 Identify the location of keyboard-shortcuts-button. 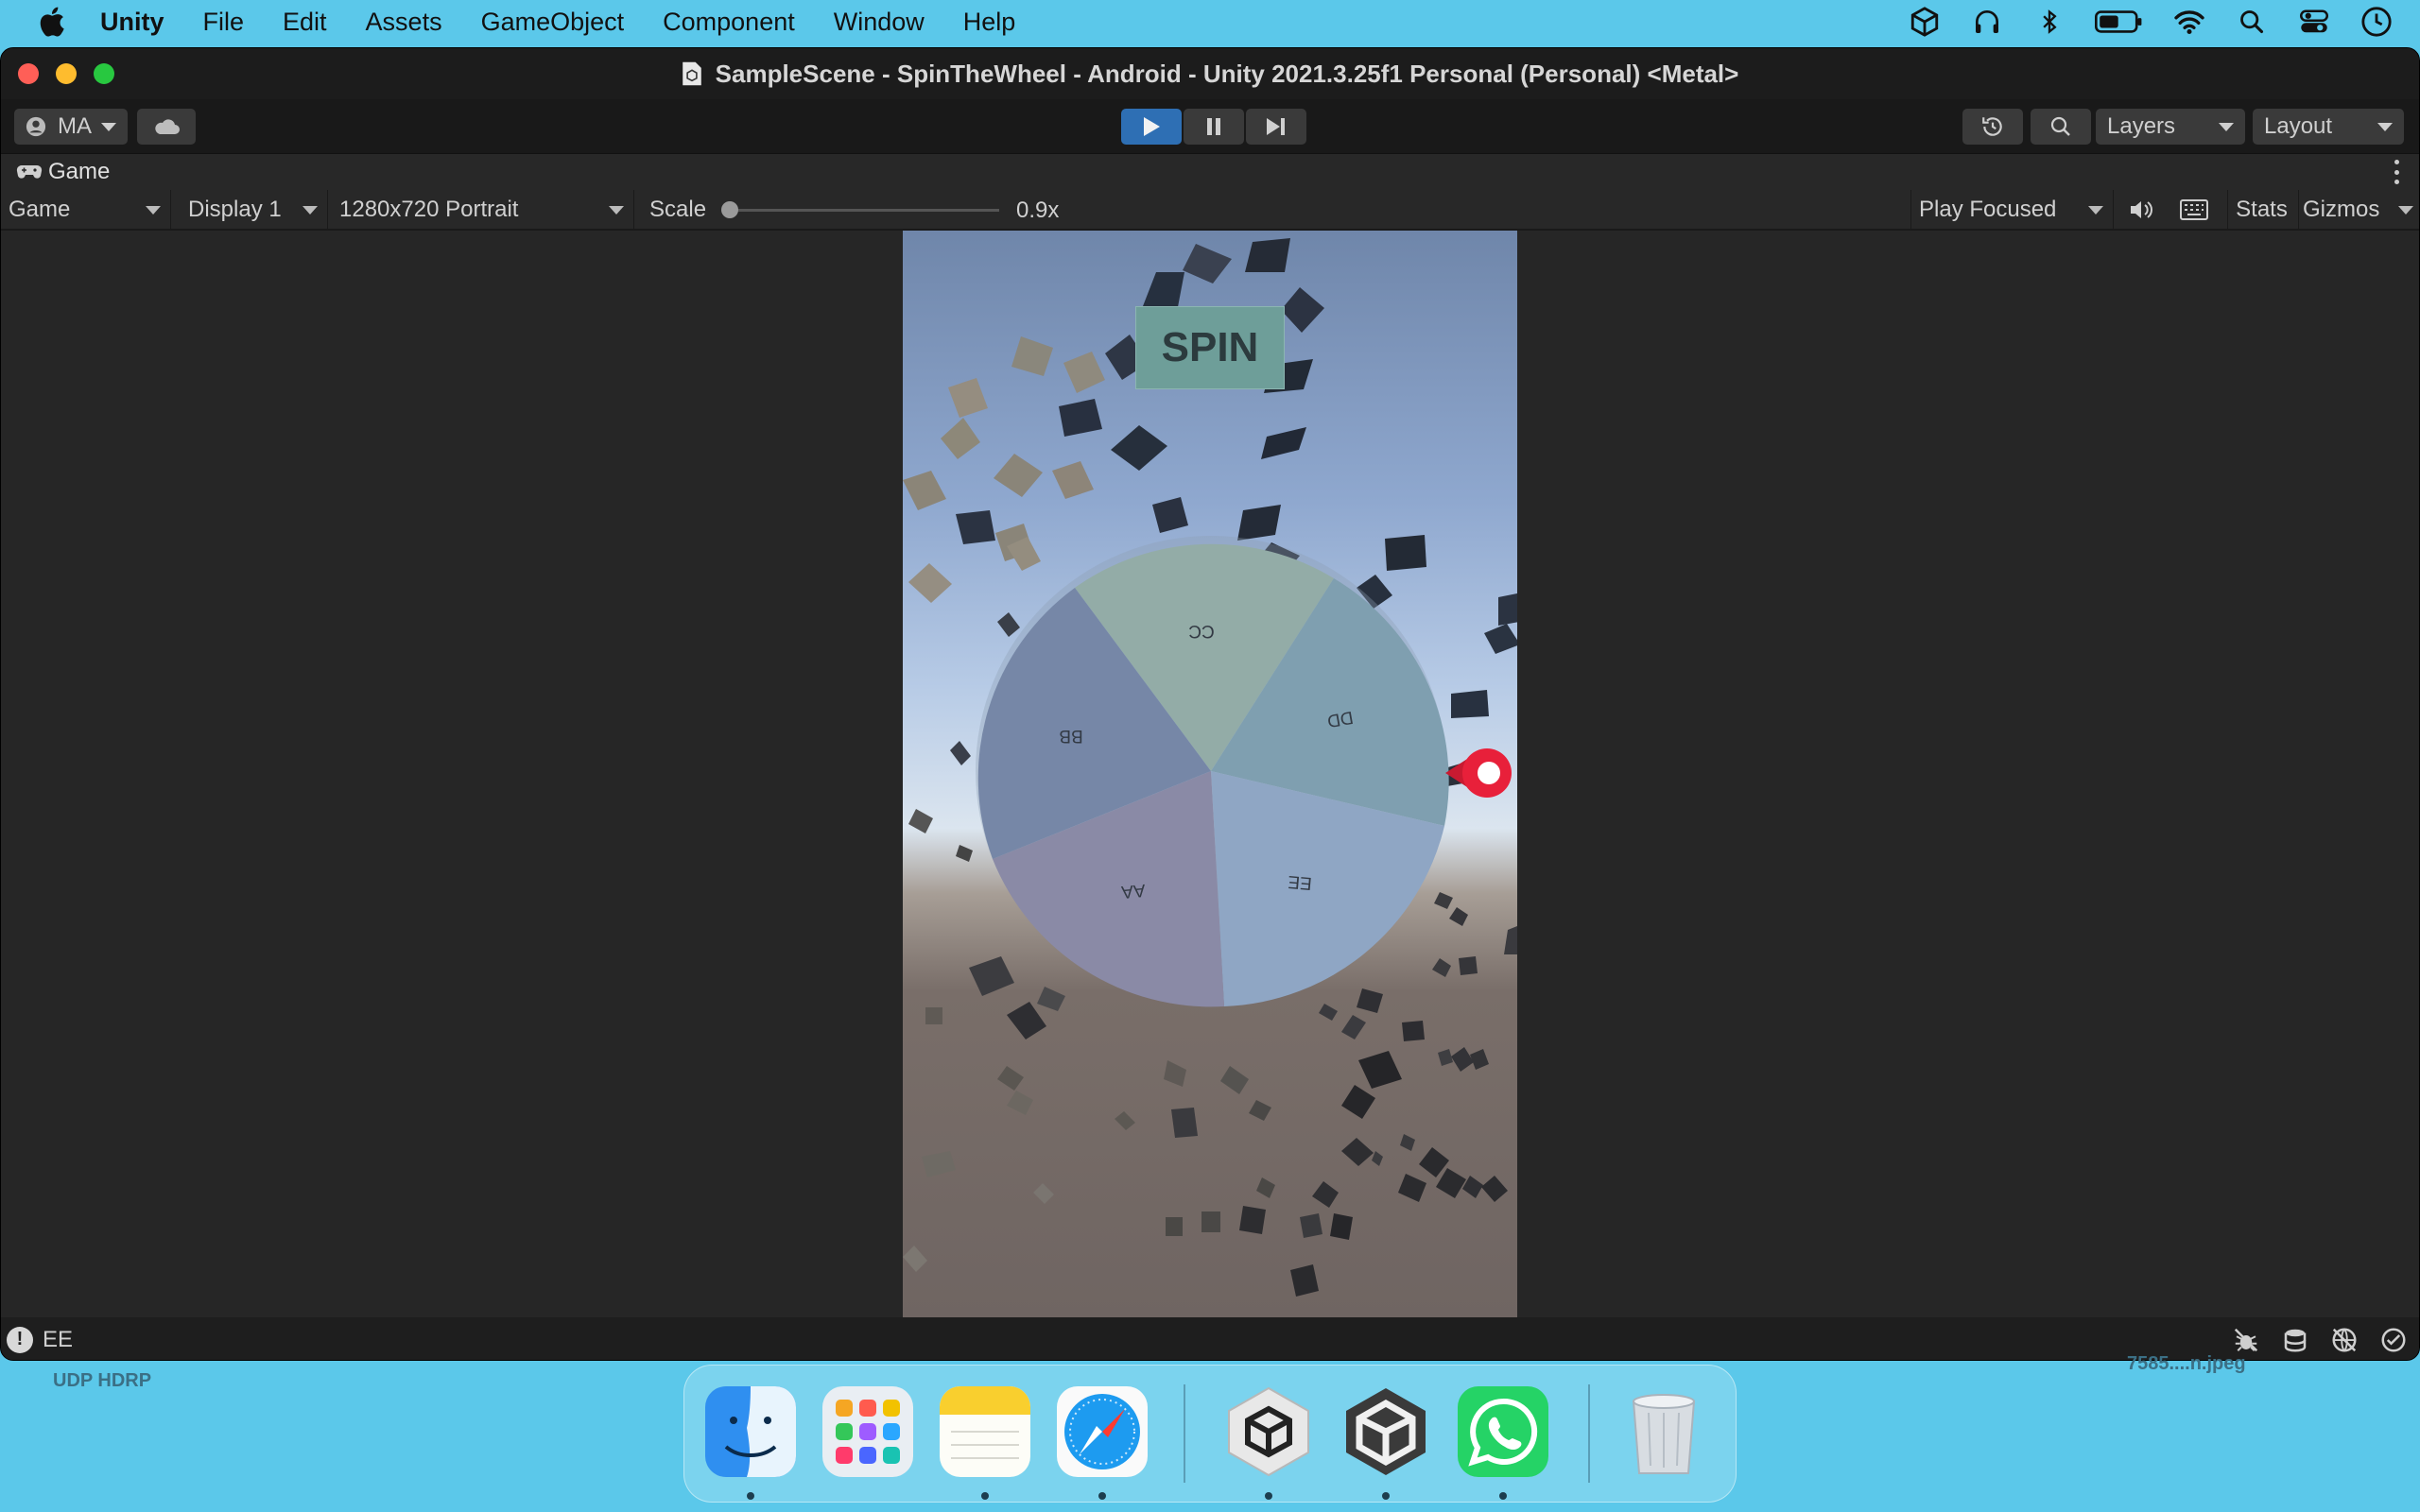
(2194, 210).